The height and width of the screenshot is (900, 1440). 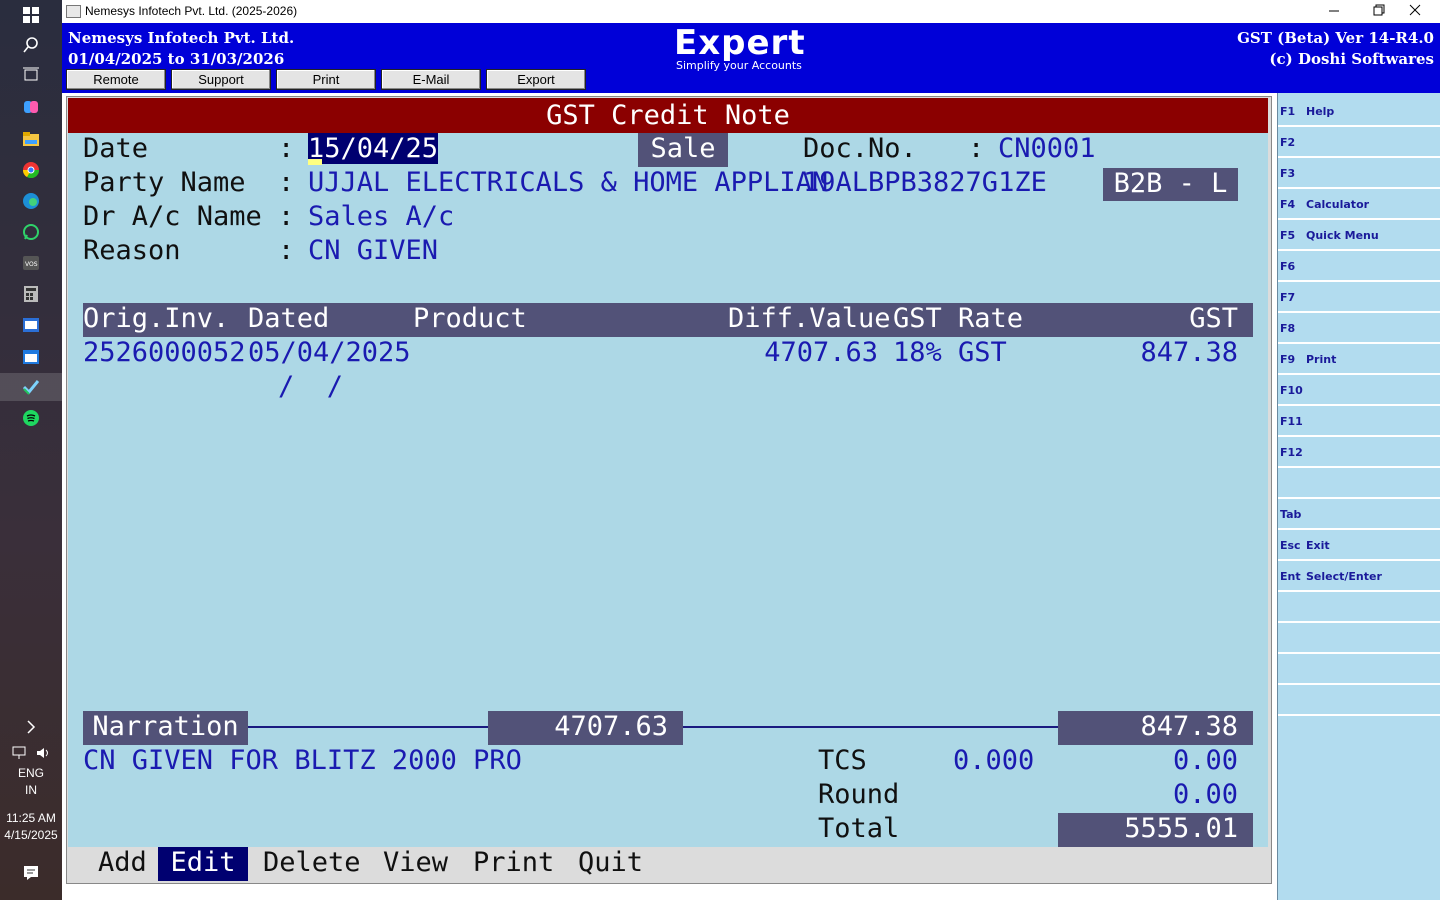 What do you see at coordinates (221, 79) in the screenshot?
I see `support-button: Support` at bounding box center [221, 79].